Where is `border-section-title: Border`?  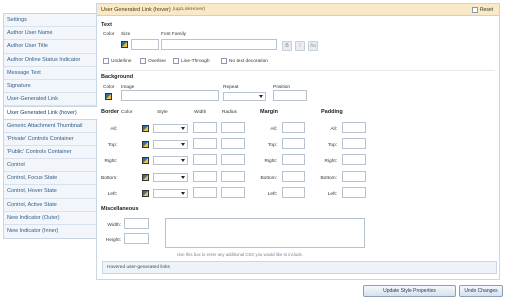 border-section-title: Border is located at coordinates (110, 112).